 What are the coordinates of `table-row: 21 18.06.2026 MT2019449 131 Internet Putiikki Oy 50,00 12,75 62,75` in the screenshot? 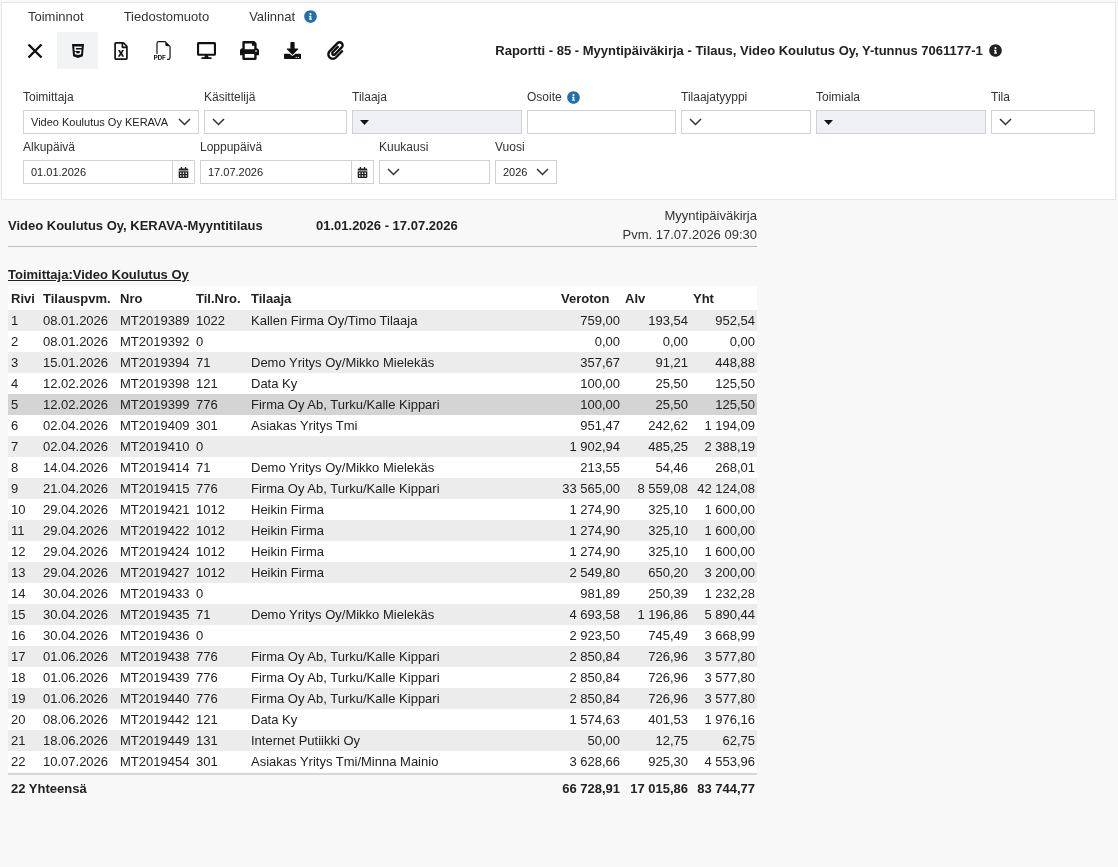 It's located at (382, 740).